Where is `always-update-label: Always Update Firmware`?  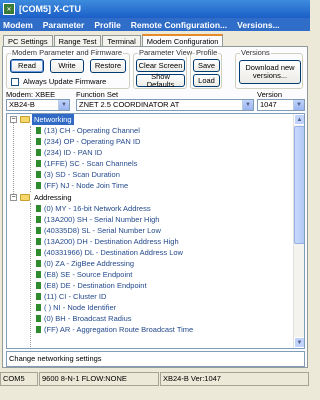 always-update-label: Always Update Firmware is located at coordinates (65, 81).